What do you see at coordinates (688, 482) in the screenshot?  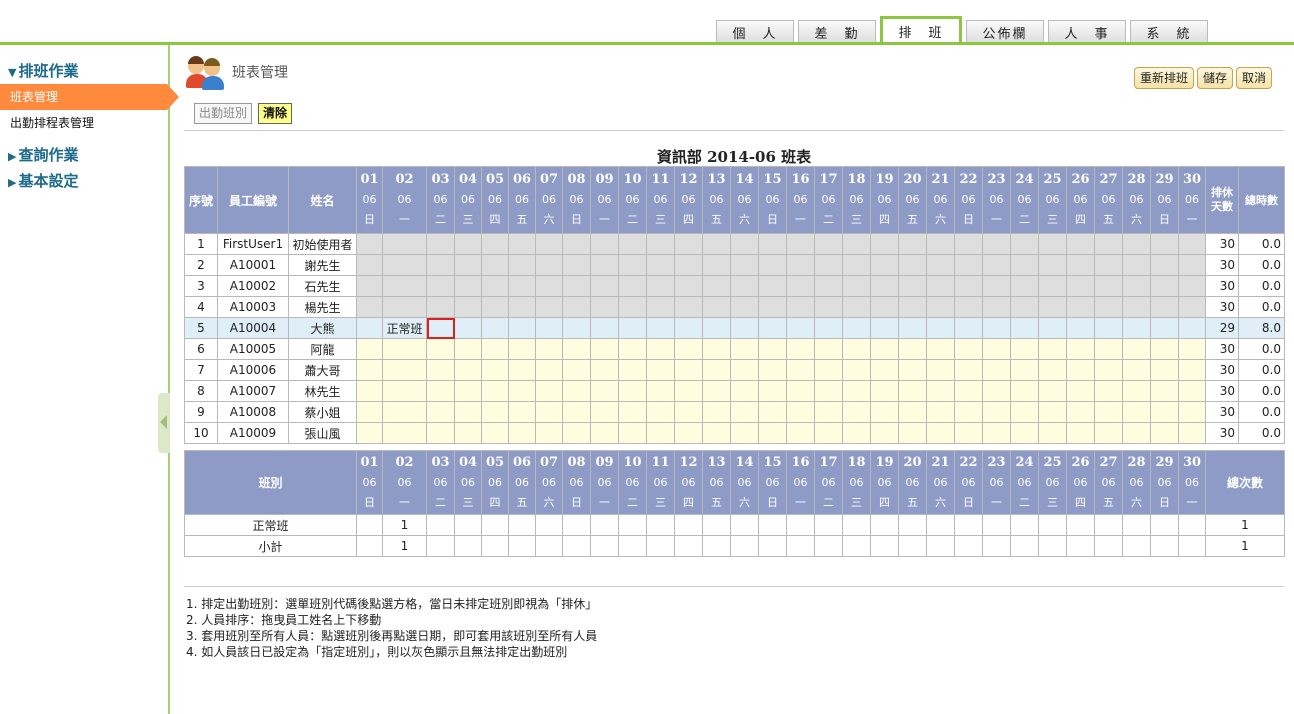 I see `summary-day-header: 12 06 四` at bounding box center [688, 482].